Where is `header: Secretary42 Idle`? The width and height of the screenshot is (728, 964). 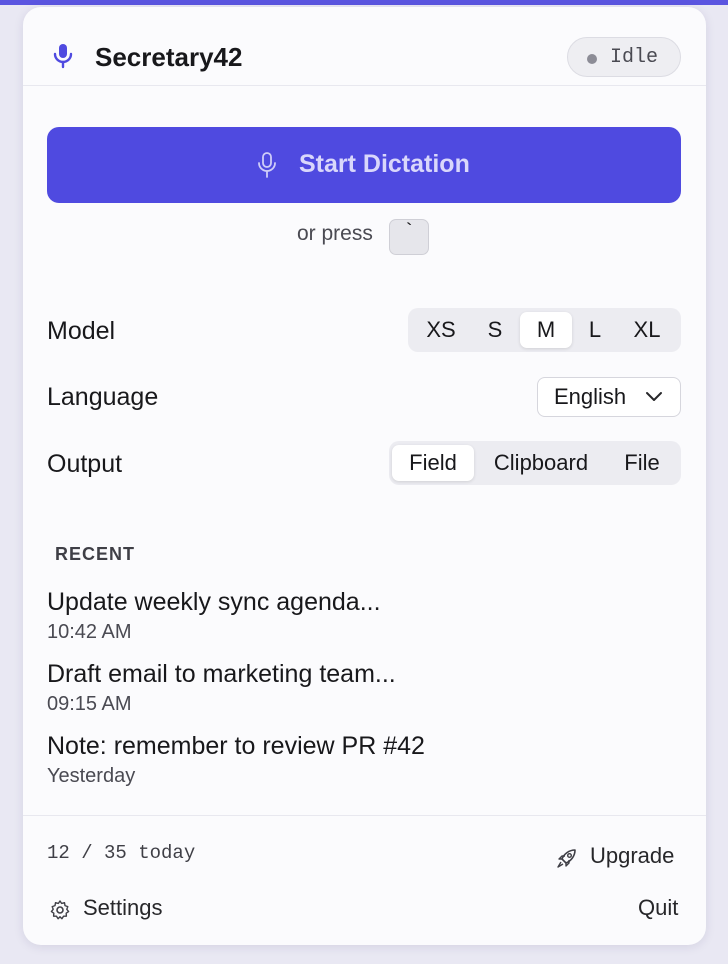 header: Secretary42 Idle is located at coordinates (364, 46).